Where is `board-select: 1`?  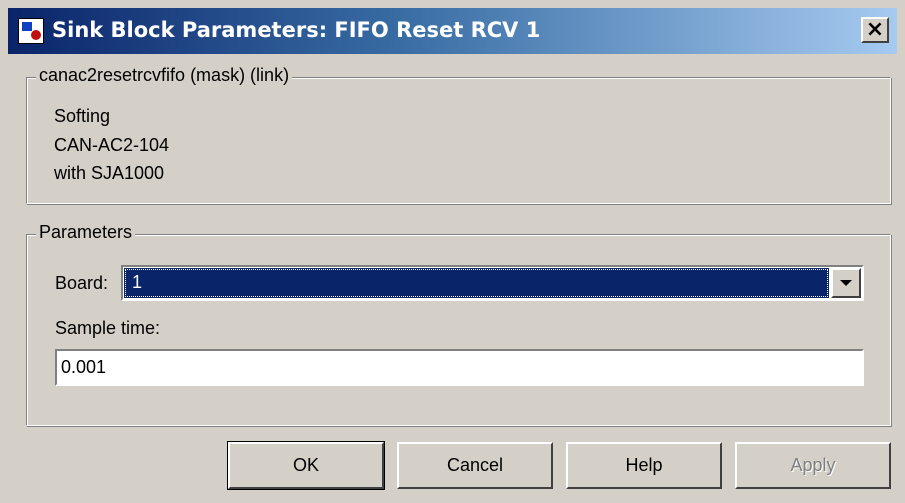
board-select: 1 is located at coordinates (492, 283).